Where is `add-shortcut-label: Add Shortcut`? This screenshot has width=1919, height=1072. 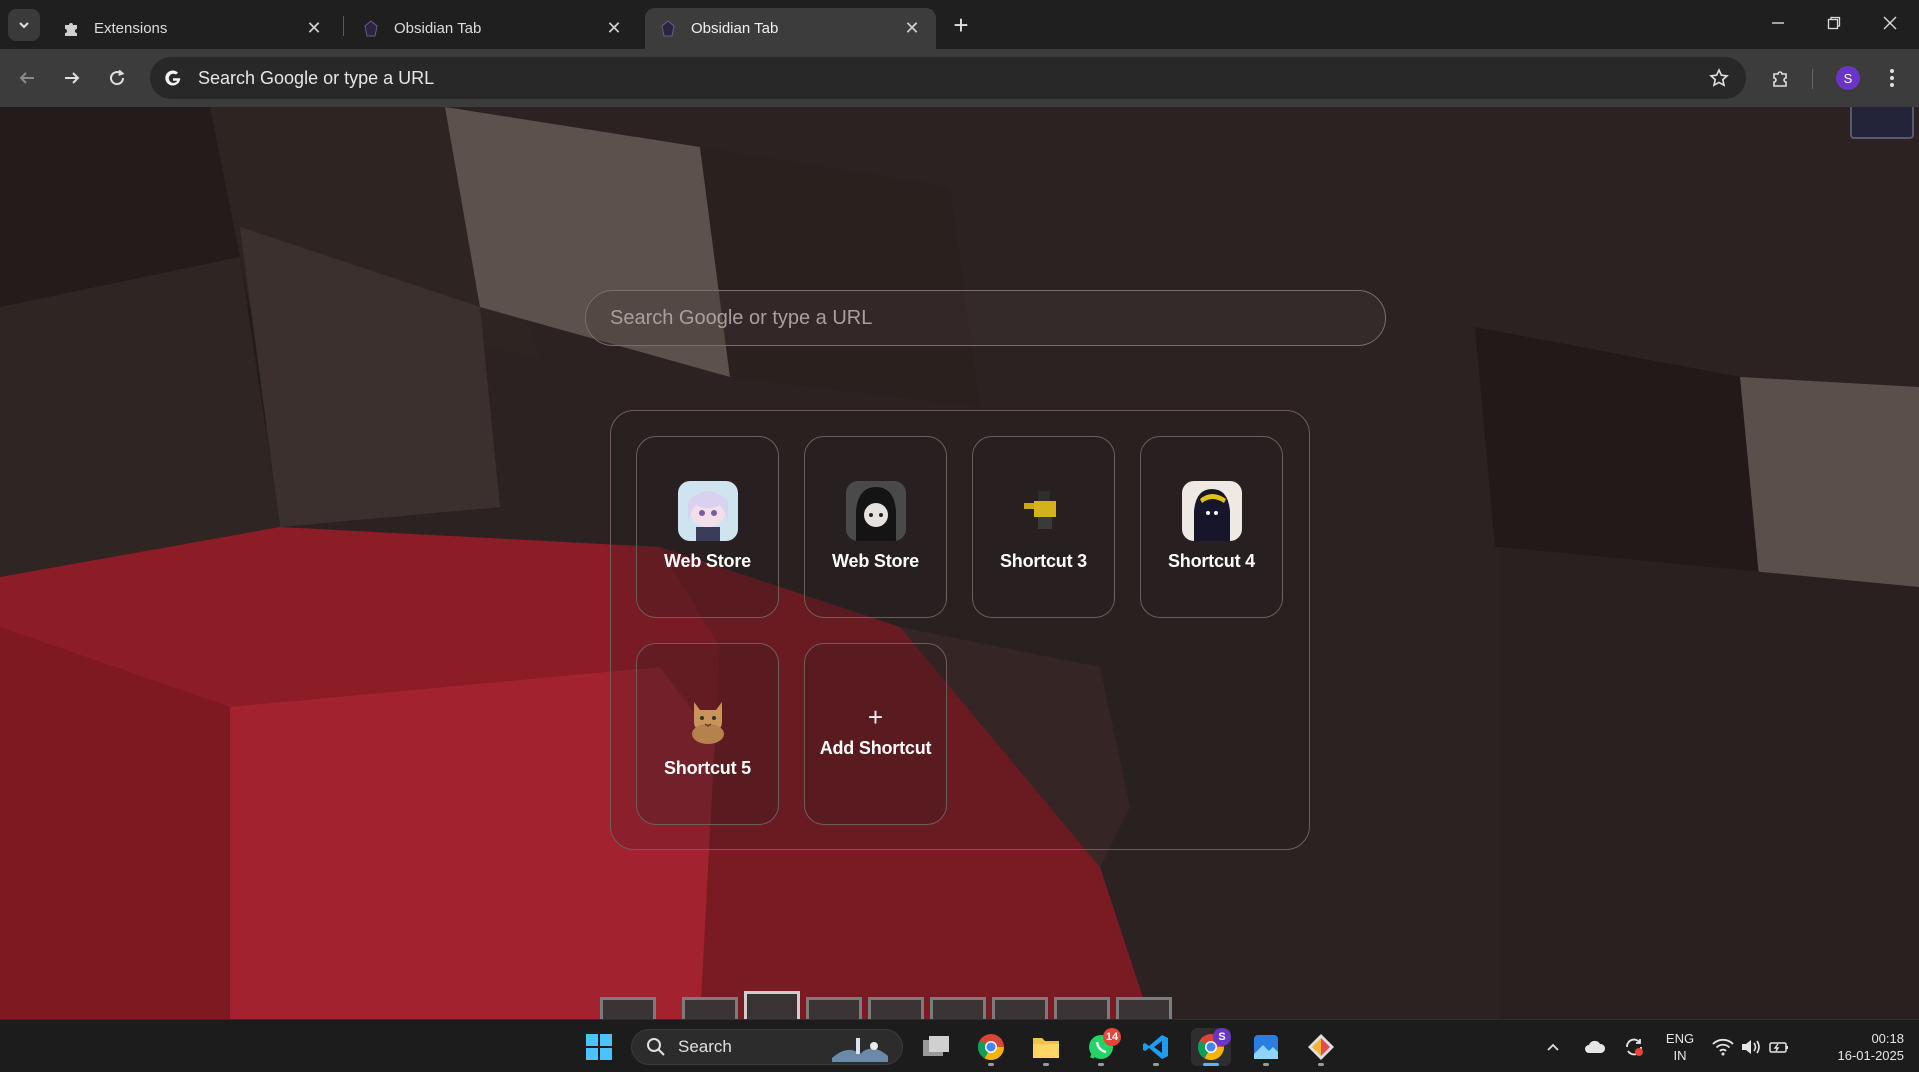 add-shortcut-label: Add Shortcut is located at coordinates (875, 748).